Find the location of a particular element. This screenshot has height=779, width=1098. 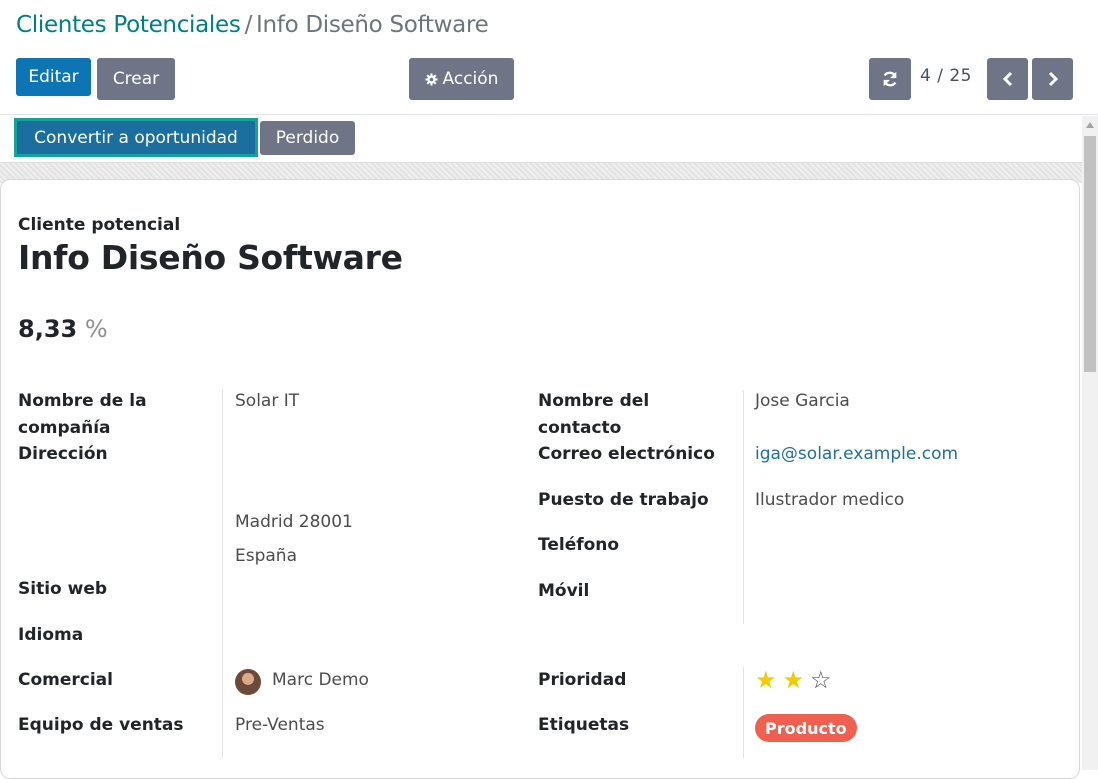

refresh-icon is located at coordinates (890, 79).